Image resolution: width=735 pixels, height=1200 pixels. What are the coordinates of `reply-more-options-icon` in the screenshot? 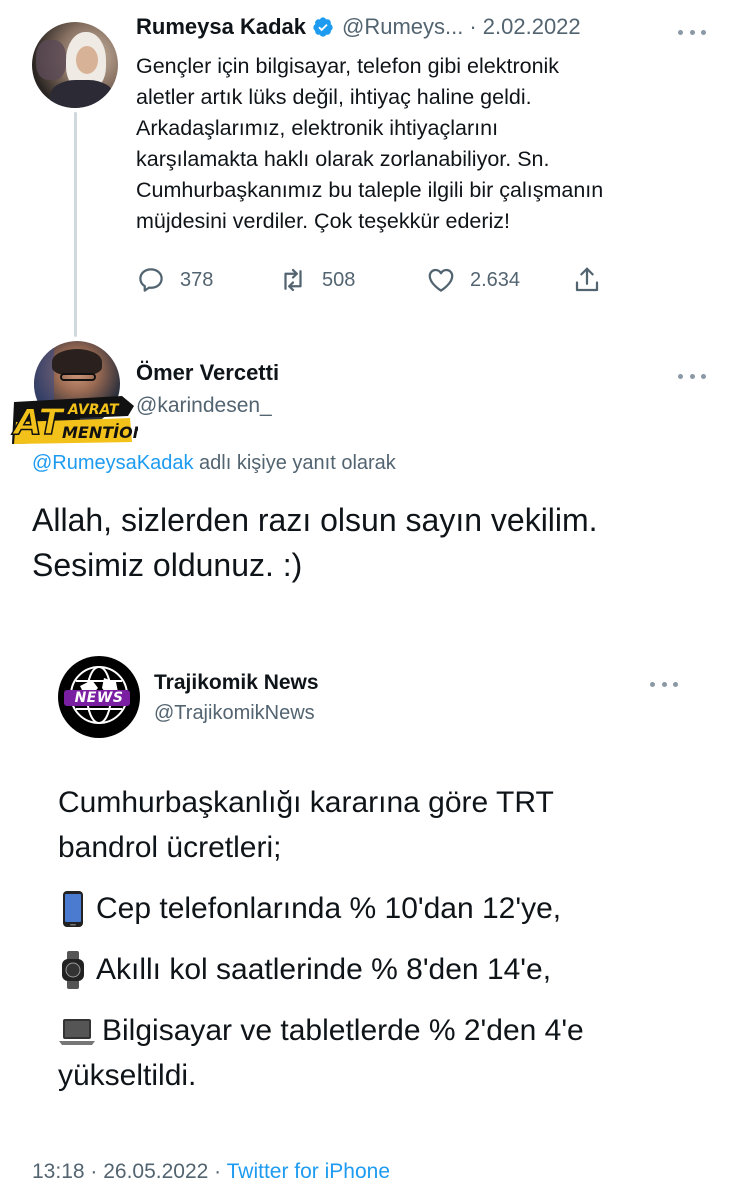 It's located at (692, 376).